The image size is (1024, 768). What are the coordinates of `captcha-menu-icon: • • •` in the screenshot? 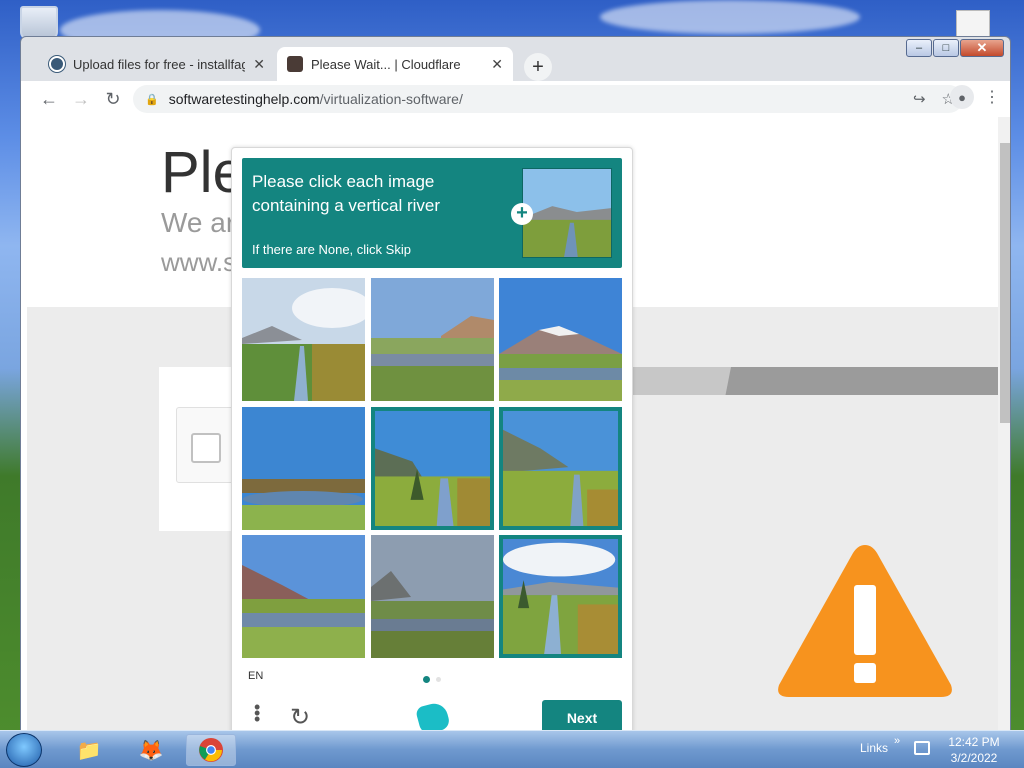 It's located at (257, 713).